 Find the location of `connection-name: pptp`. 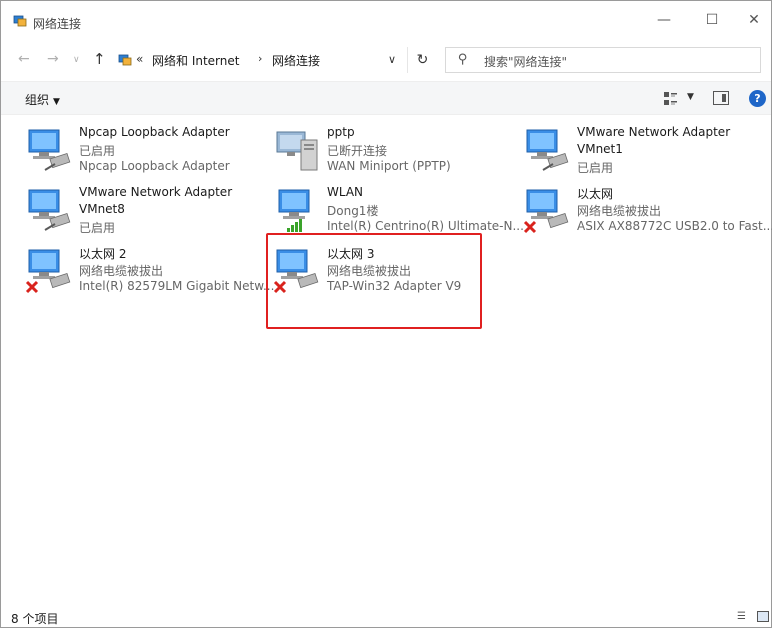

connection-name: pptp is located at coordinates (341, 132).